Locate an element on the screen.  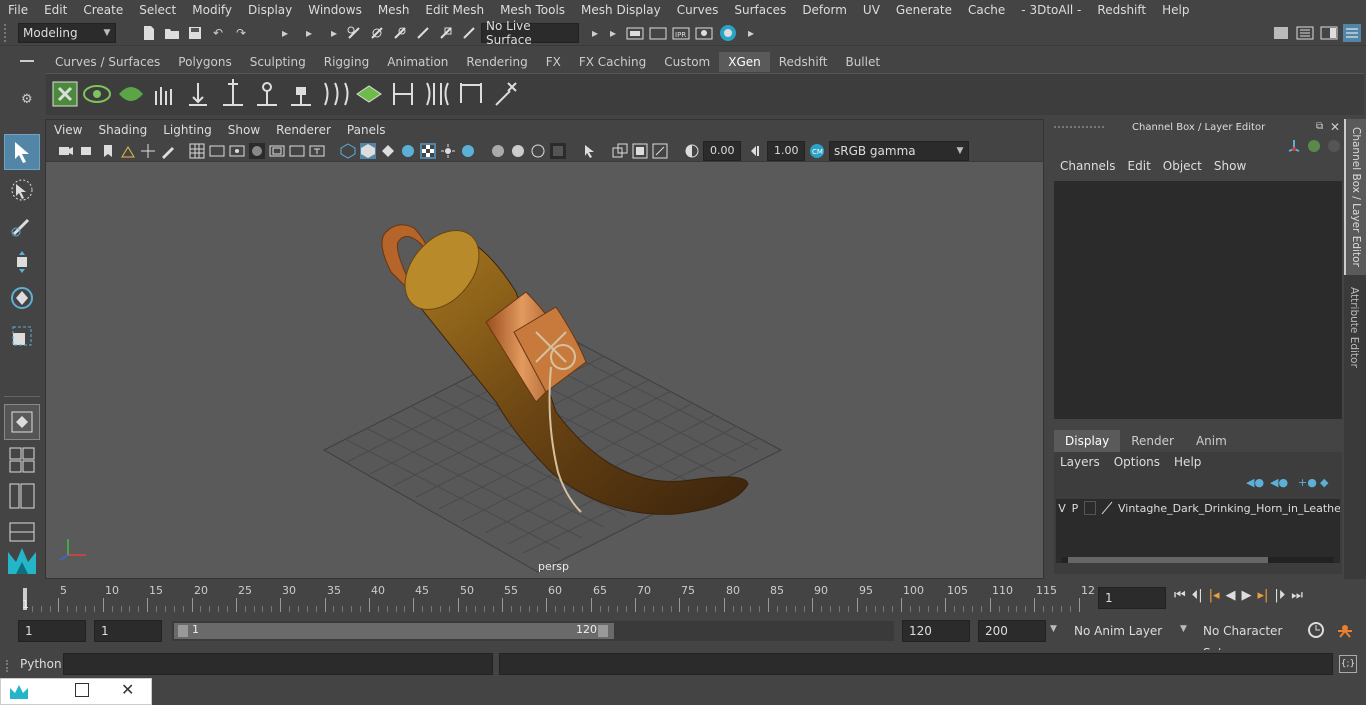
menu-item-mesh-display: Mesh Display is located at coordinates (621, 10).